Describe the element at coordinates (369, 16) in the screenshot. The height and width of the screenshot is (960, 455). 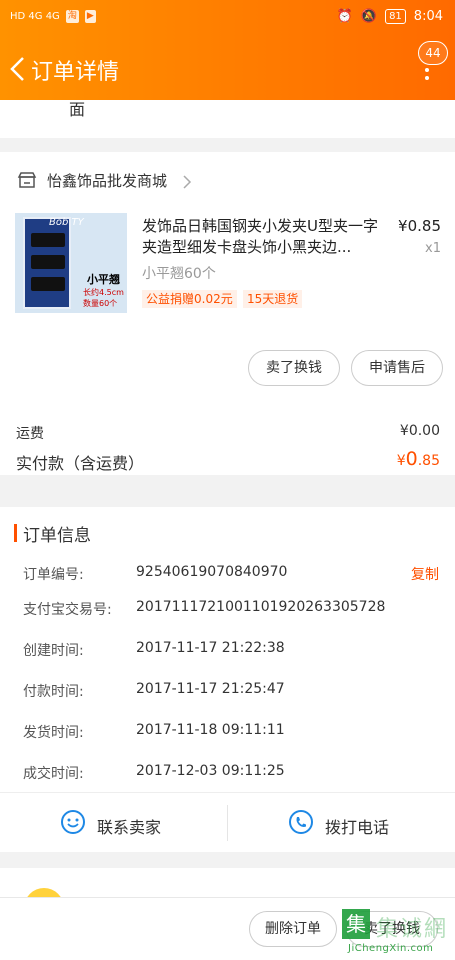
I see `mute-icon: 🔕` at that location.